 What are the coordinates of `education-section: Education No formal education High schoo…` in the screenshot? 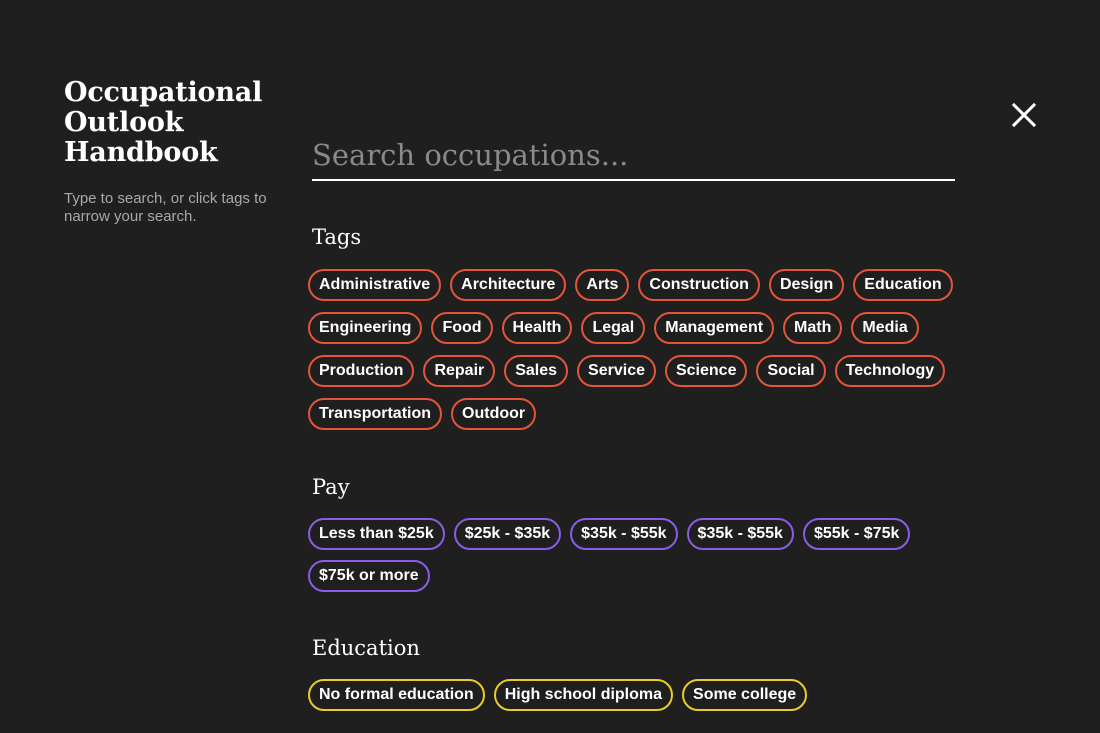 It's located at (638, 673).